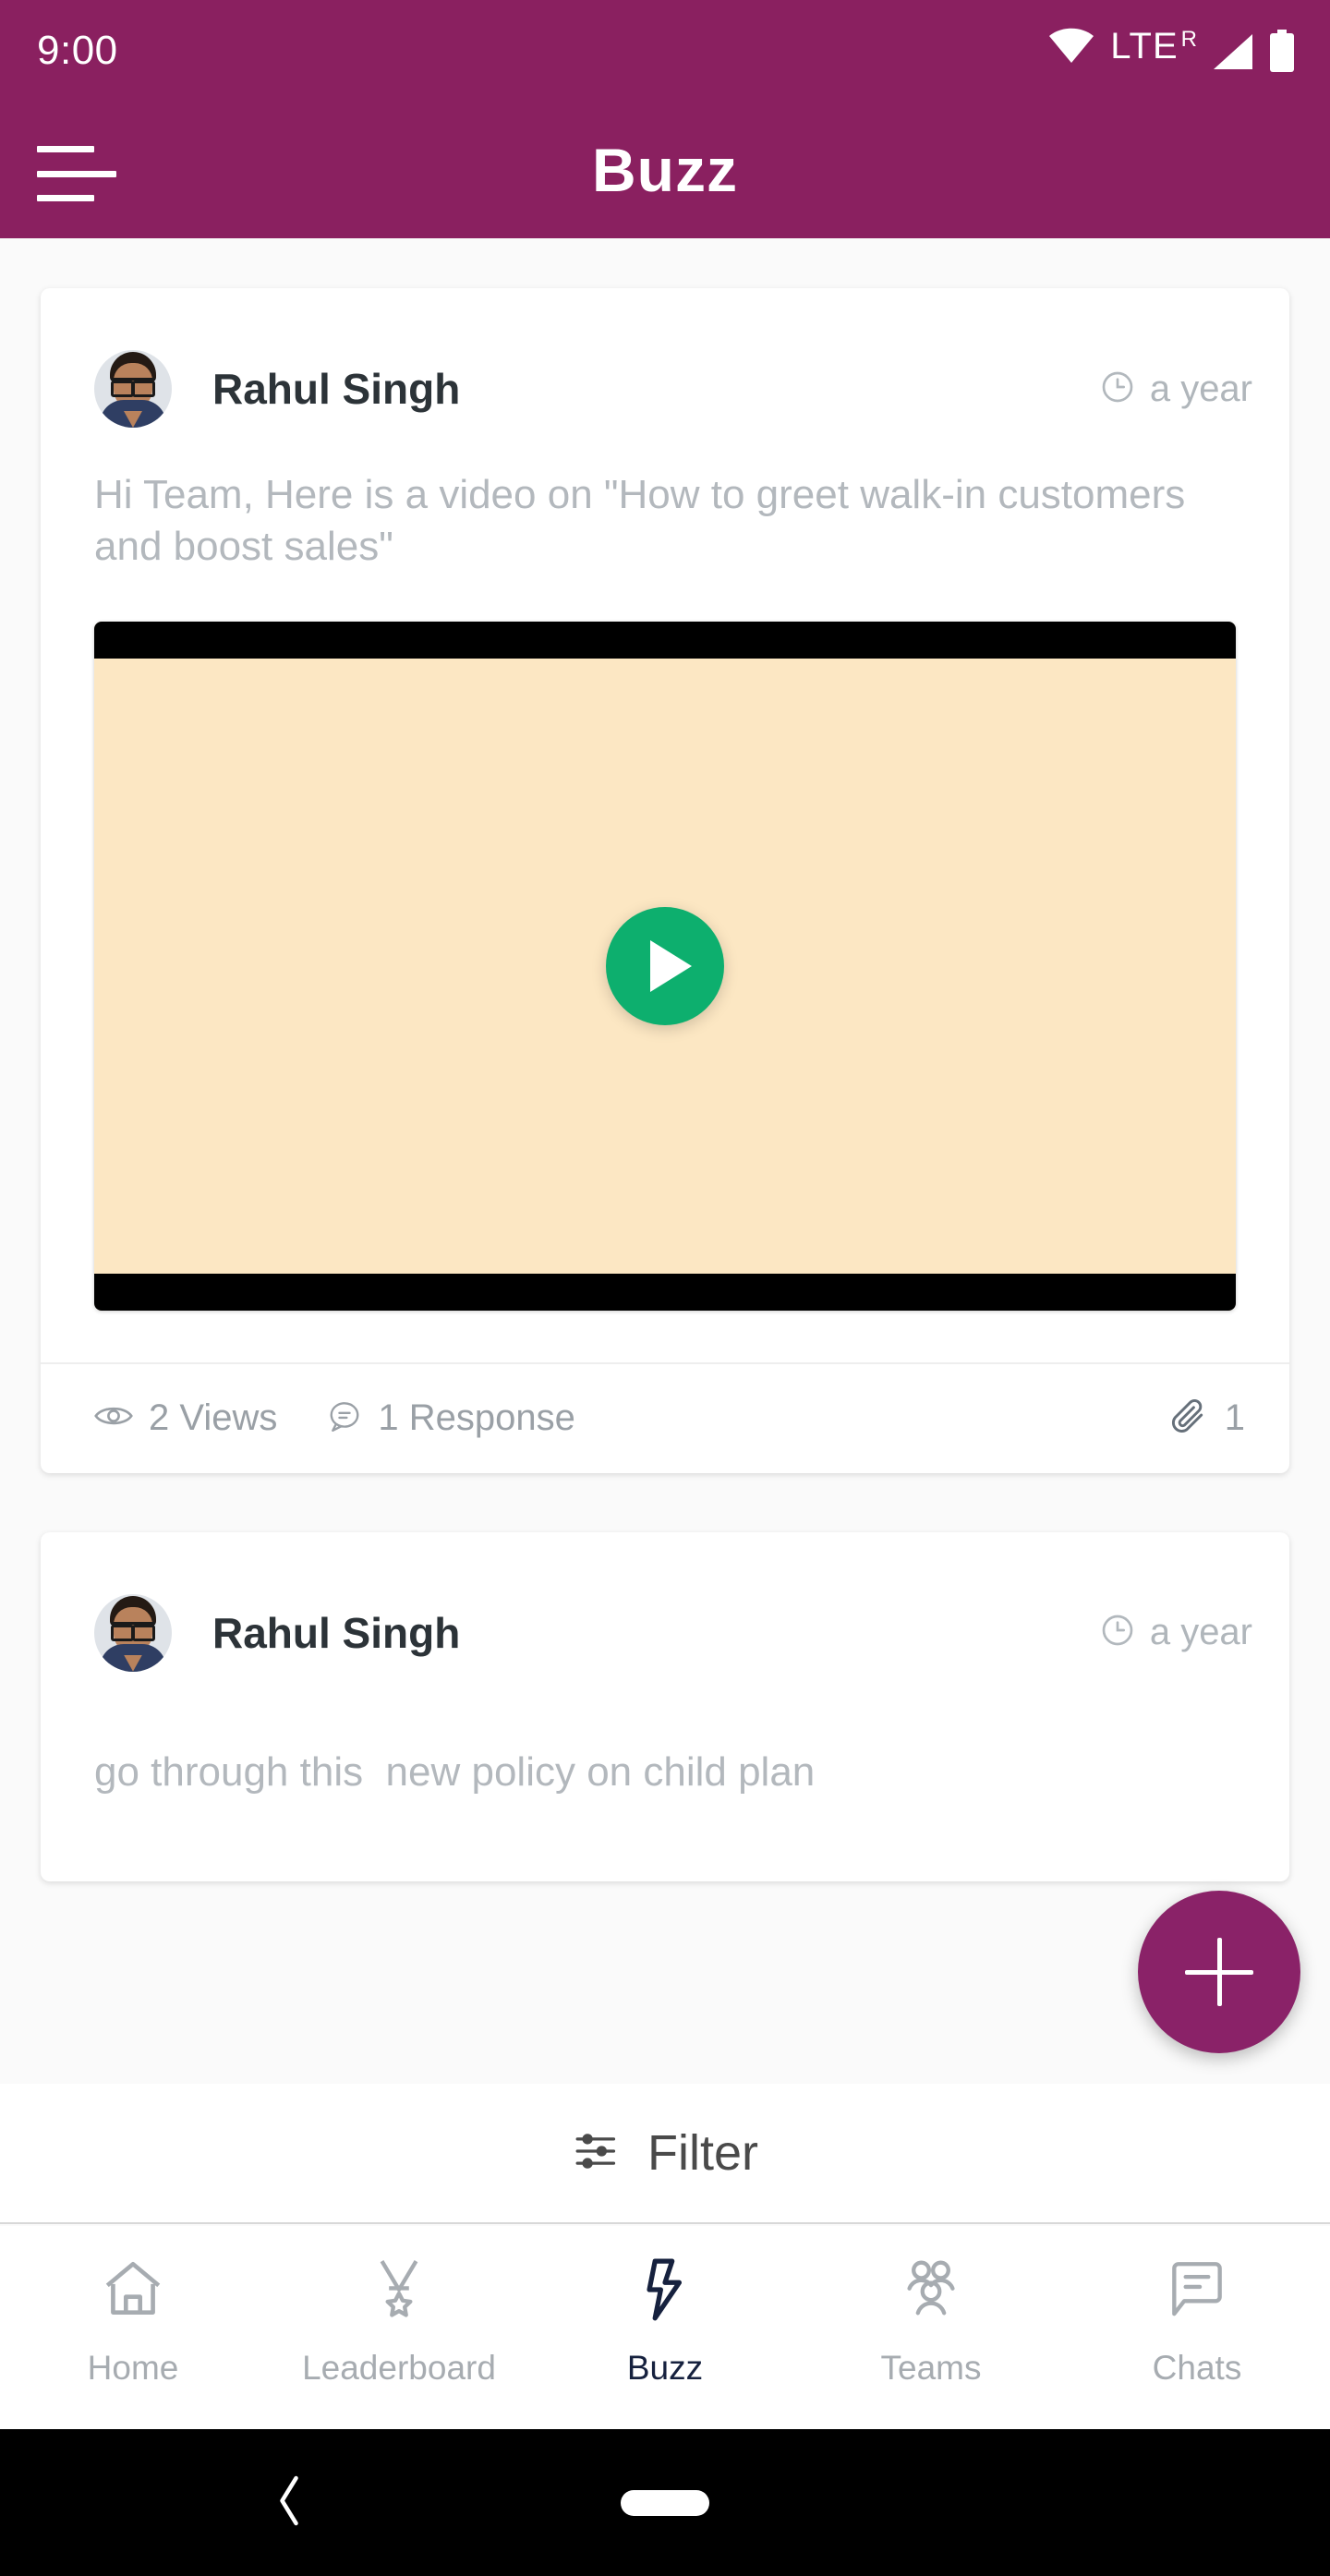 This screenshot has height=2576, width=1330. I want to click on play-triangle, so click(670, 965).